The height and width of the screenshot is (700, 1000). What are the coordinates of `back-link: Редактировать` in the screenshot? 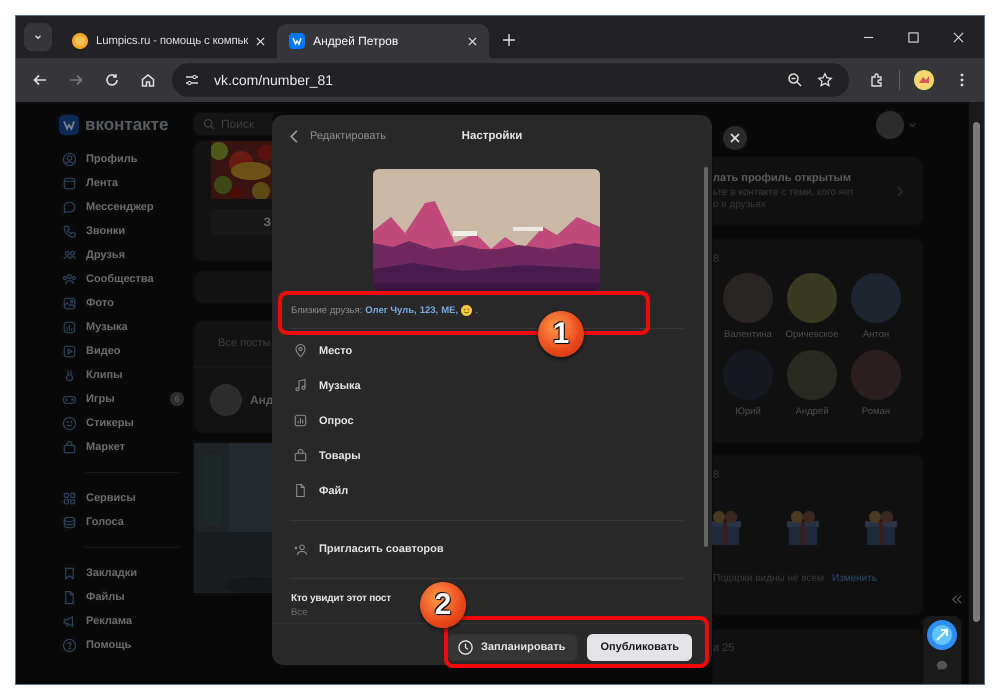 It's located at (338, 136).